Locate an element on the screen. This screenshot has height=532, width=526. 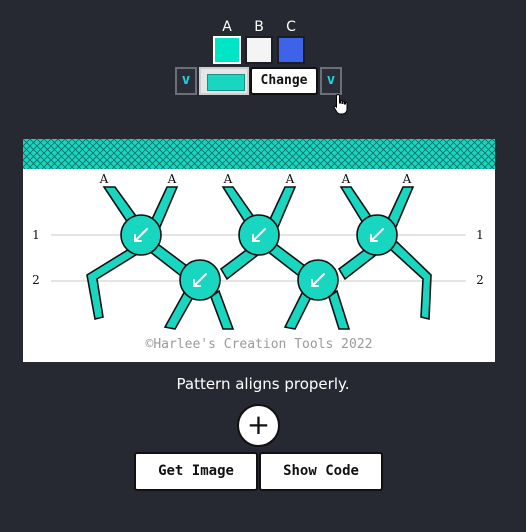
strand-label-1: A is located at coordinates (104, 179).